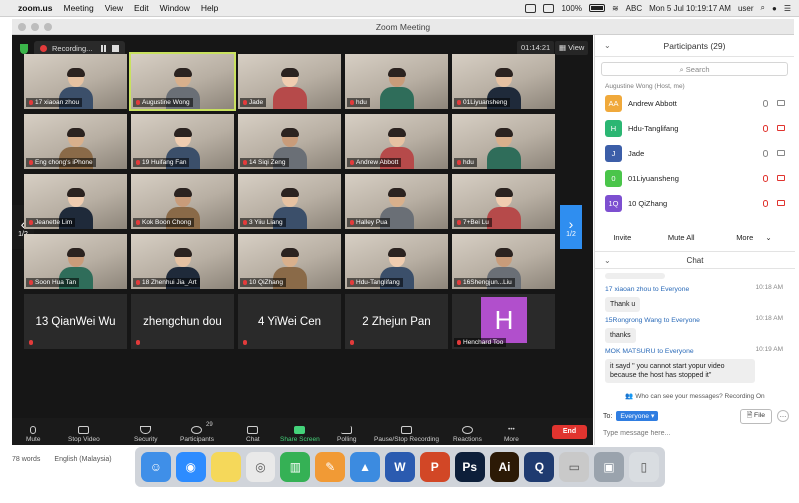 The width and height of the screenshot is (799, 503). I want to click on menu-app-name: zoom.us, so click(35, 8).